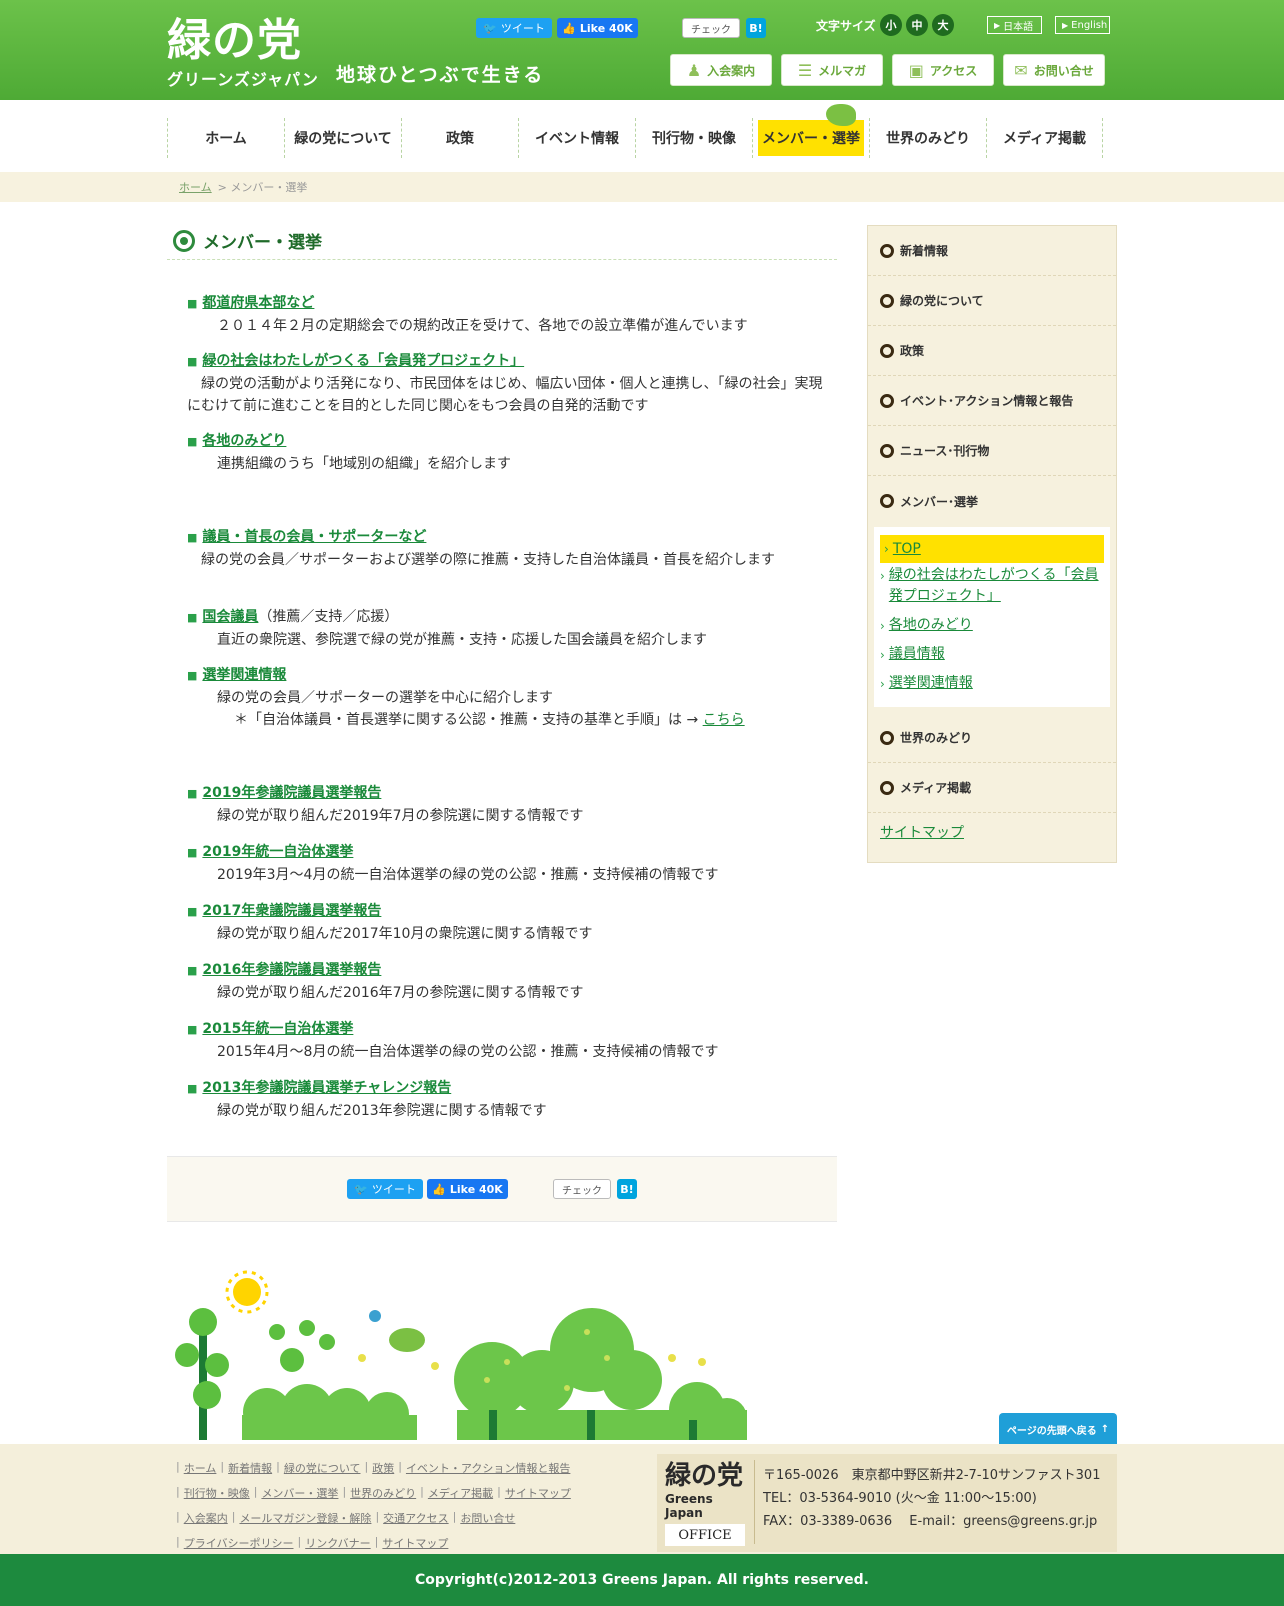 Image resolution: width=1284 pixels, height=1606 pixels. What do you see at coordinates (992, 655) in the screenshot?
I see `subnav-item-councilors: › 議員情報` at bounding box center [992, 655].